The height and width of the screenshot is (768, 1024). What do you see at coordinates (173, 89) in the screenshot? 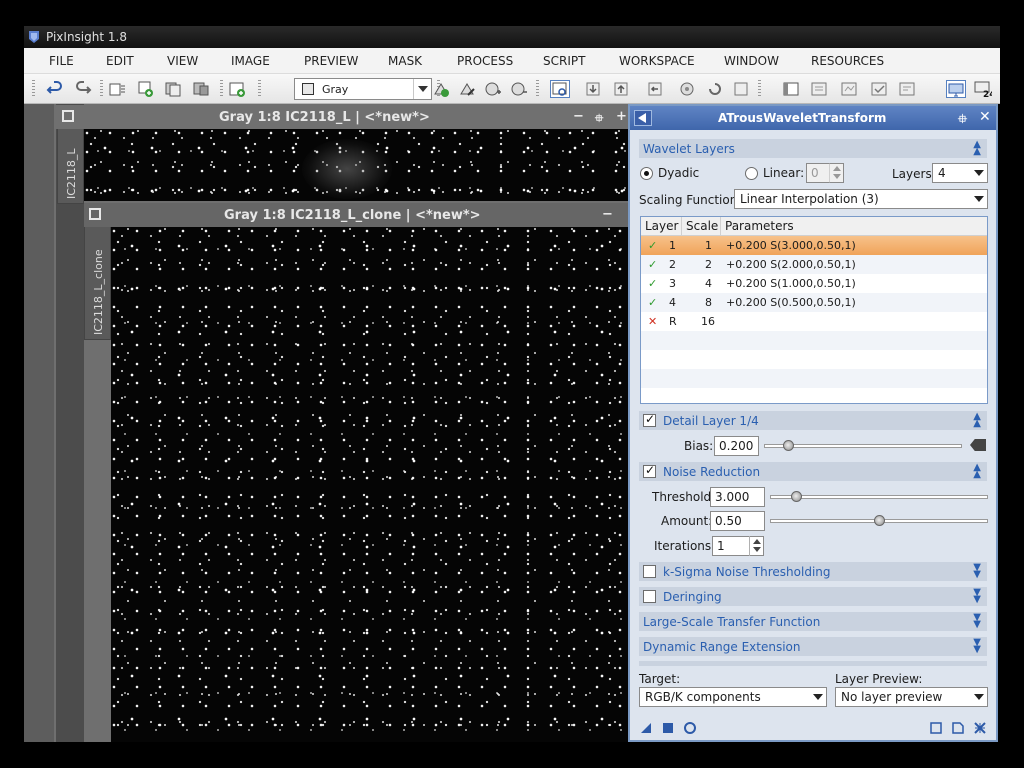
I see `copy-image-icon` at bounding box center [173, 89].